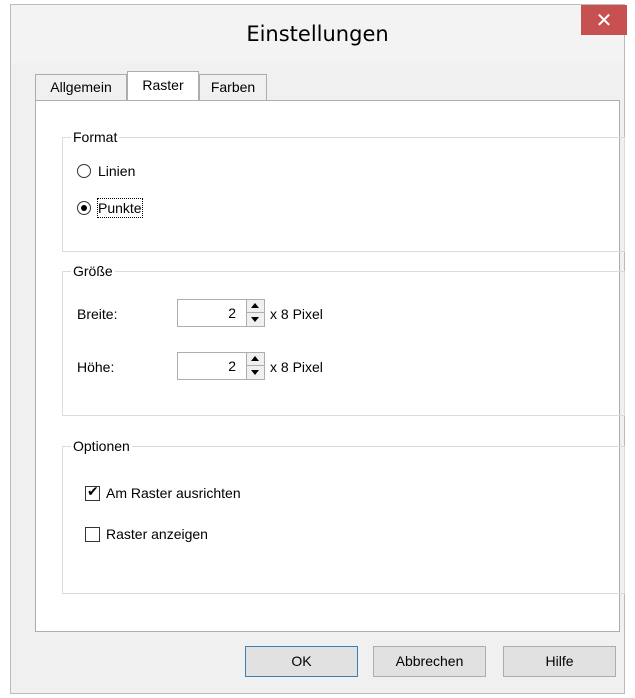 This screenshot has height=698, width=635. What do you see at coordinates (221, 366) in the screenshot?
I see `height-spinner: 2` at bounding box center [221, 366].